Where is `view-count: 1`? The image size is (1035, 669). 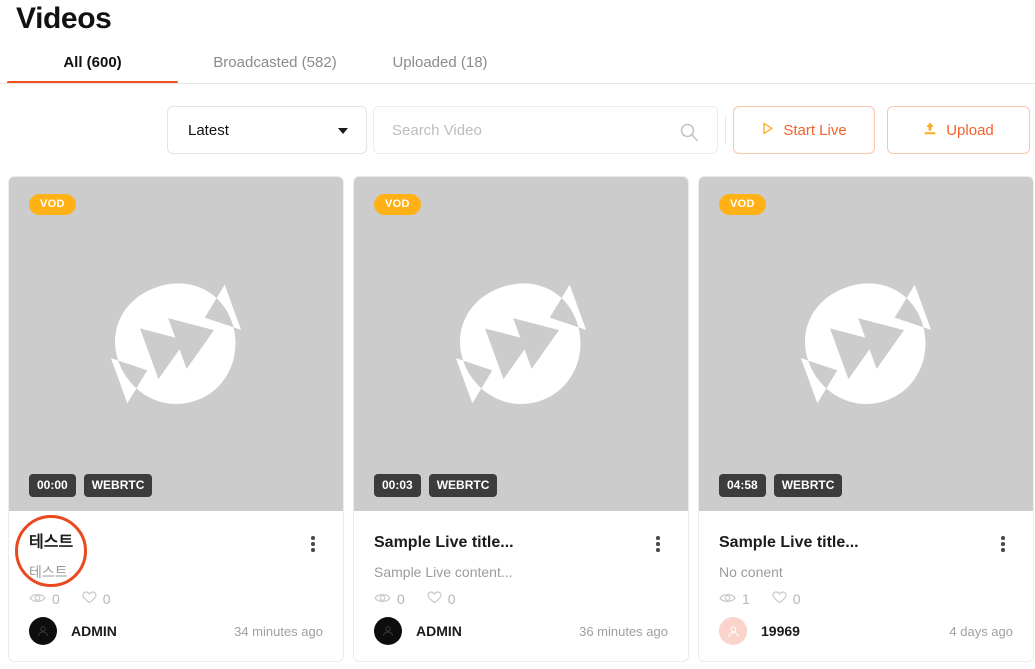 view-count: 1 is located at coordinates (734, 599).